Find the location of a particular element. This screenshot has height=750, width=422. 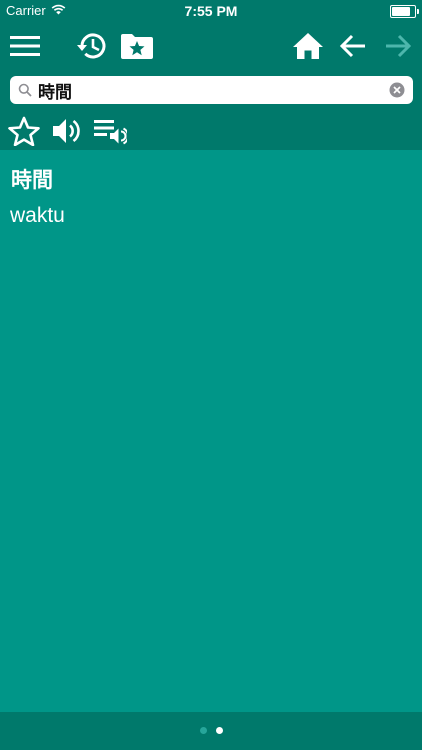

search-box is located at coordinates (211, 90).